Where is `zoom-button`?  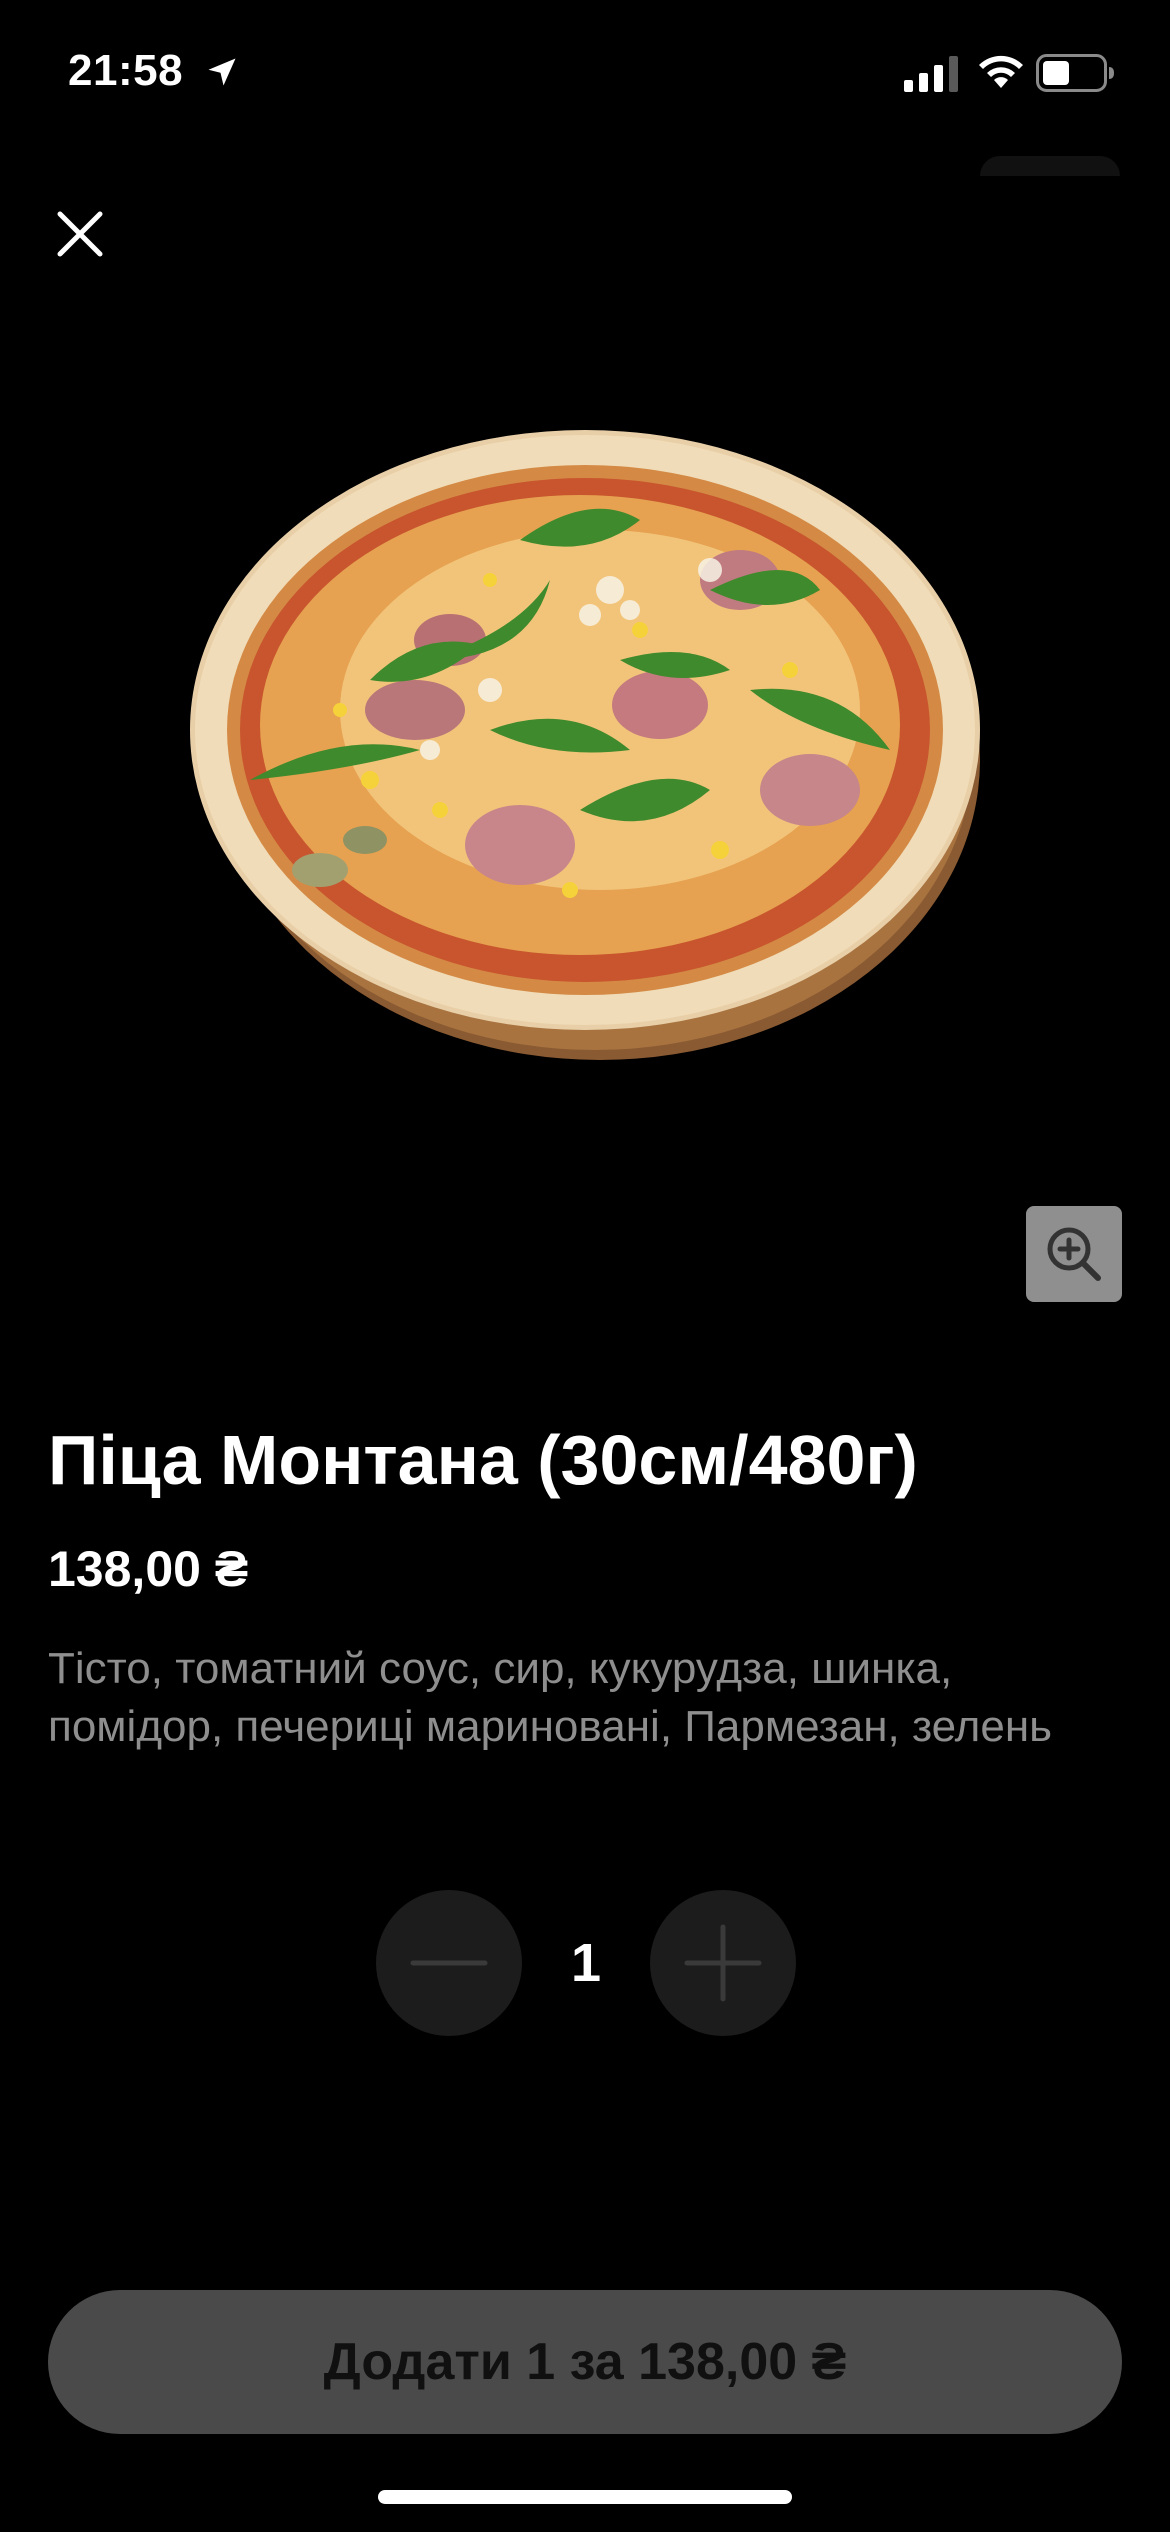 zoom-button is located at coordinates (1074, 1254).